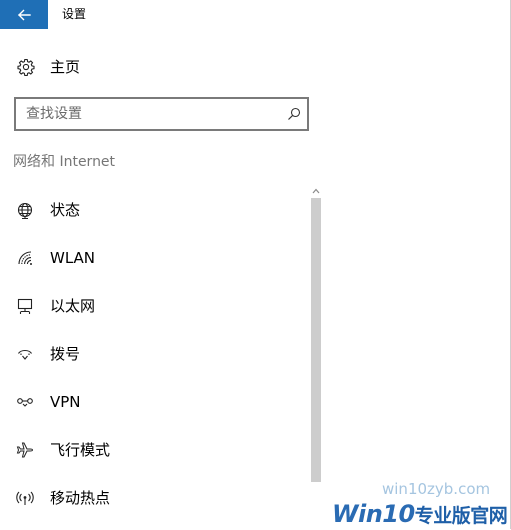 The height and width of the screenshot is (530, 511). What do you see at coordinates (25, 450) in the screenshot?
I see `airplane-icon` at bounding box center [25, 450].